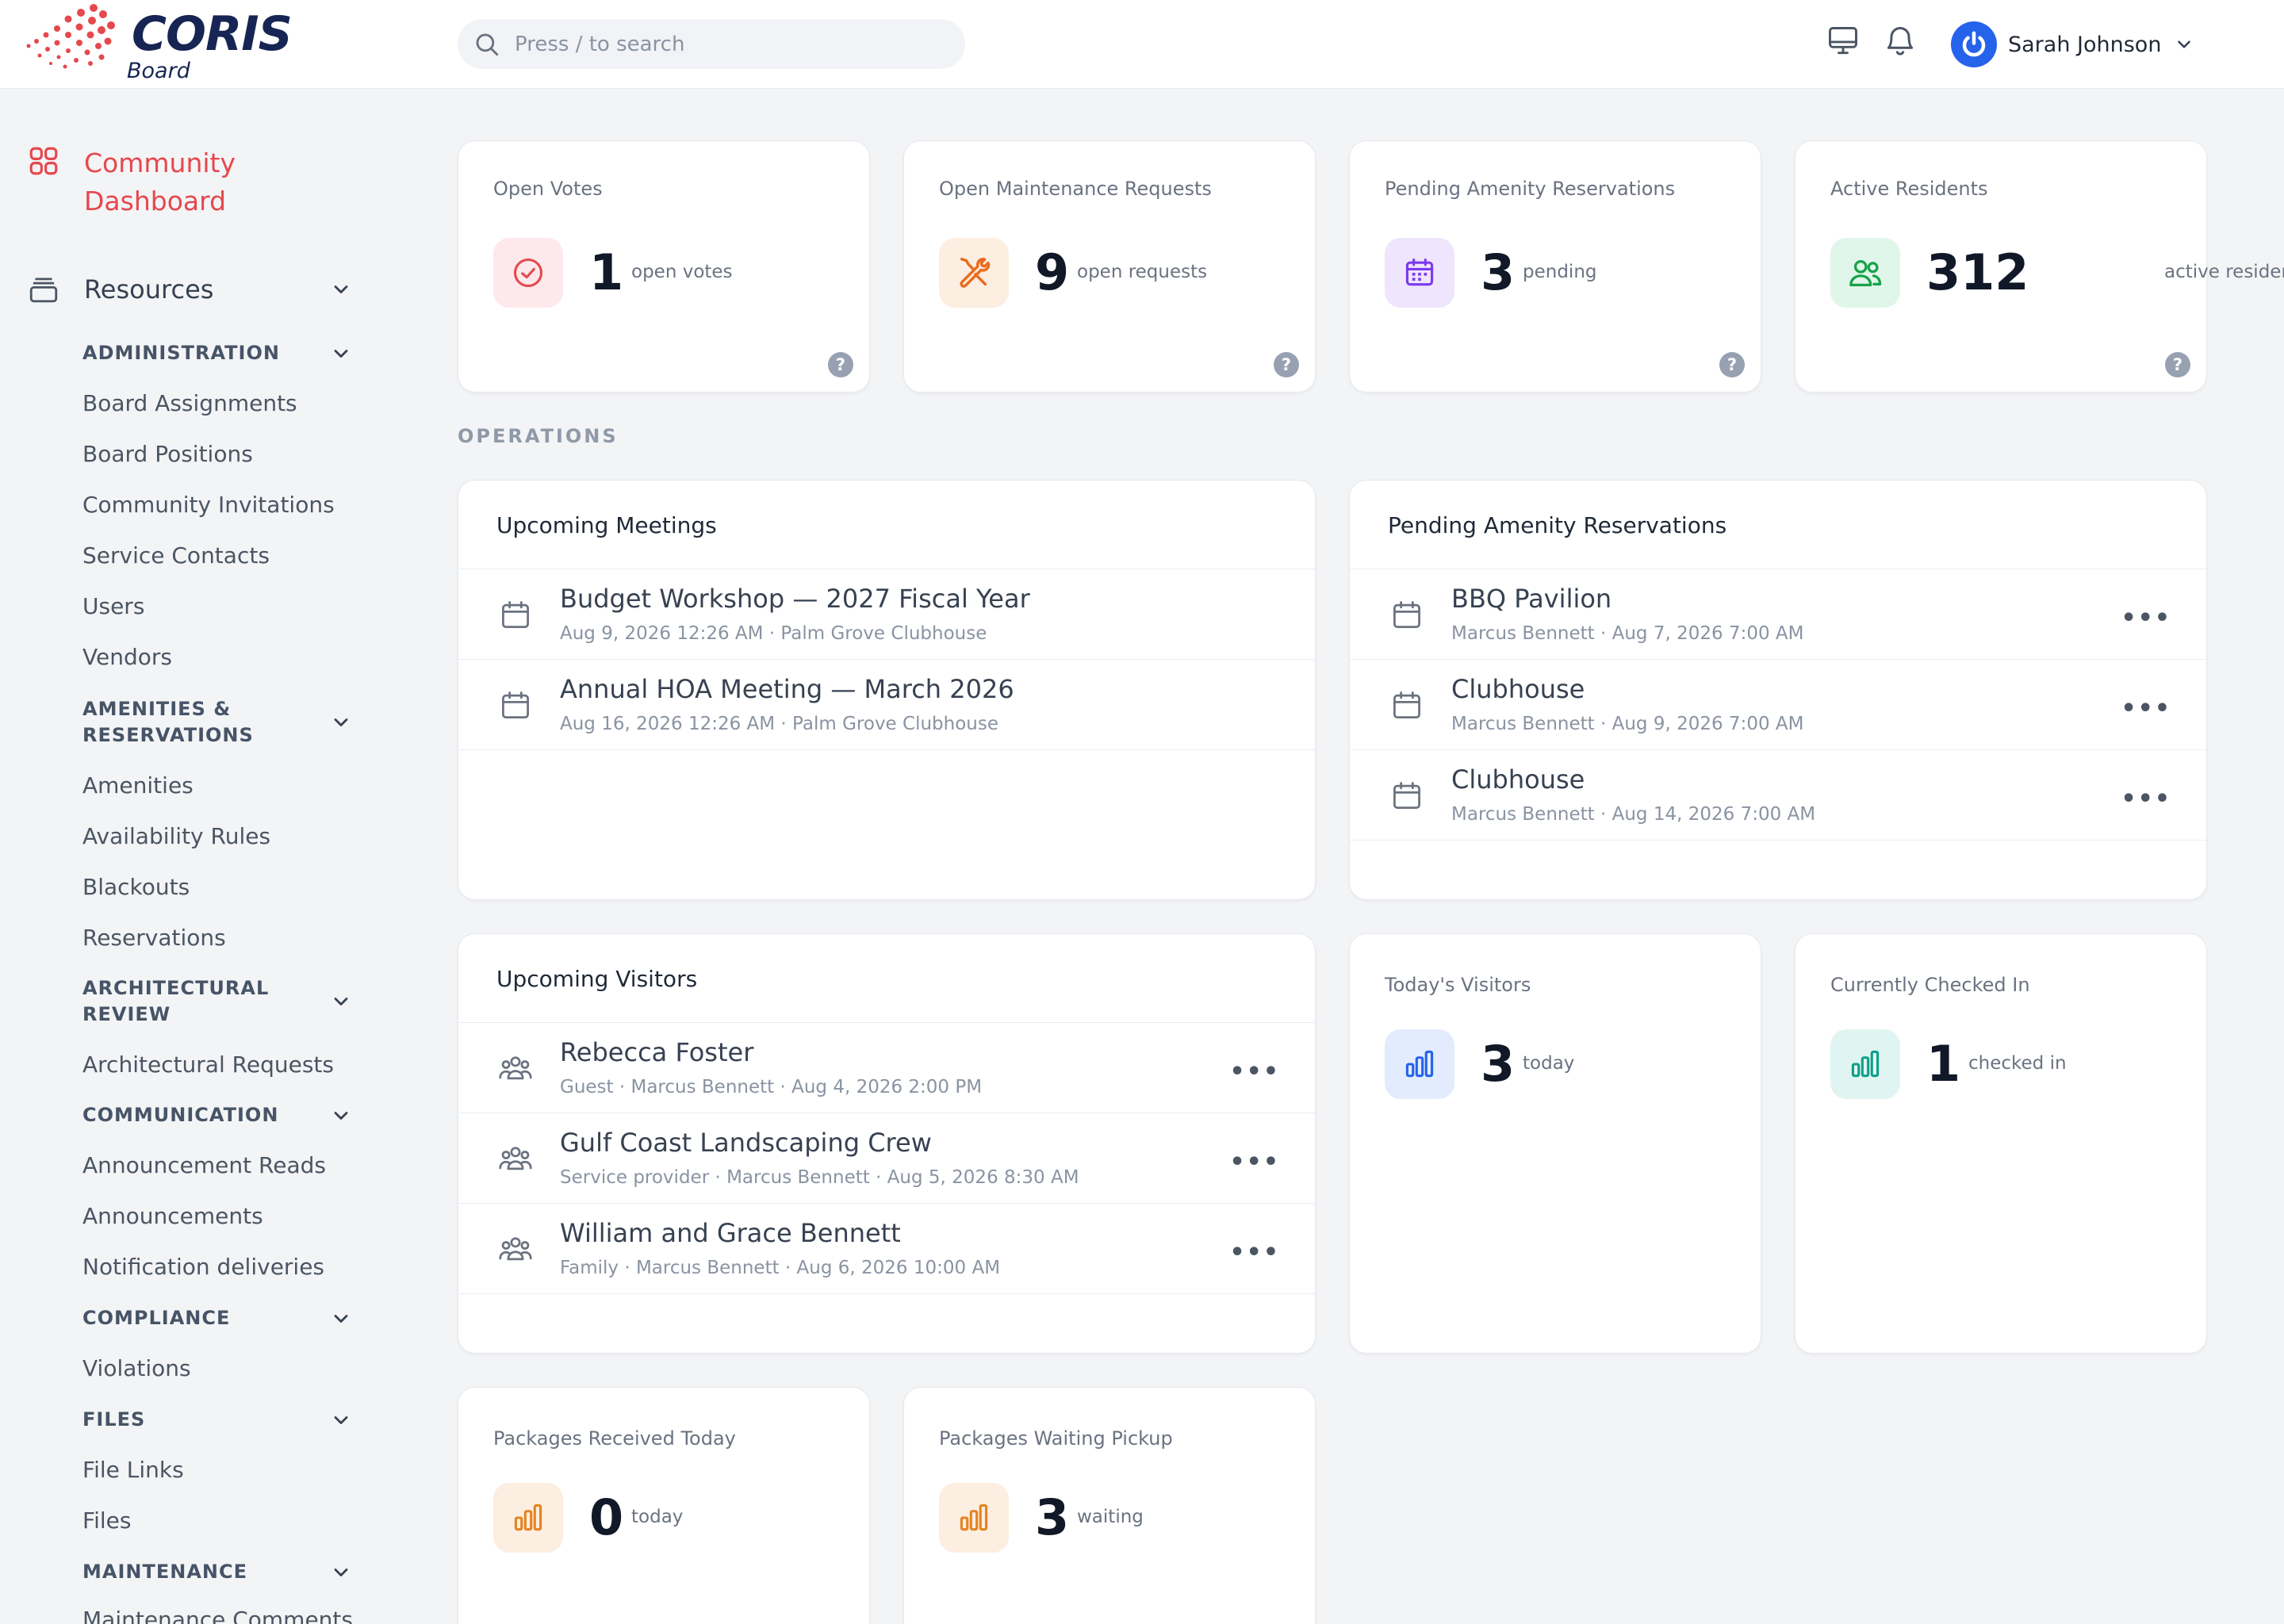  What do you see at coordinates (2039, 266) in the screenshot?
I see `stat-card-active-residents: Active Residents 312 active residents ?` at bounding box center [2039, 266].